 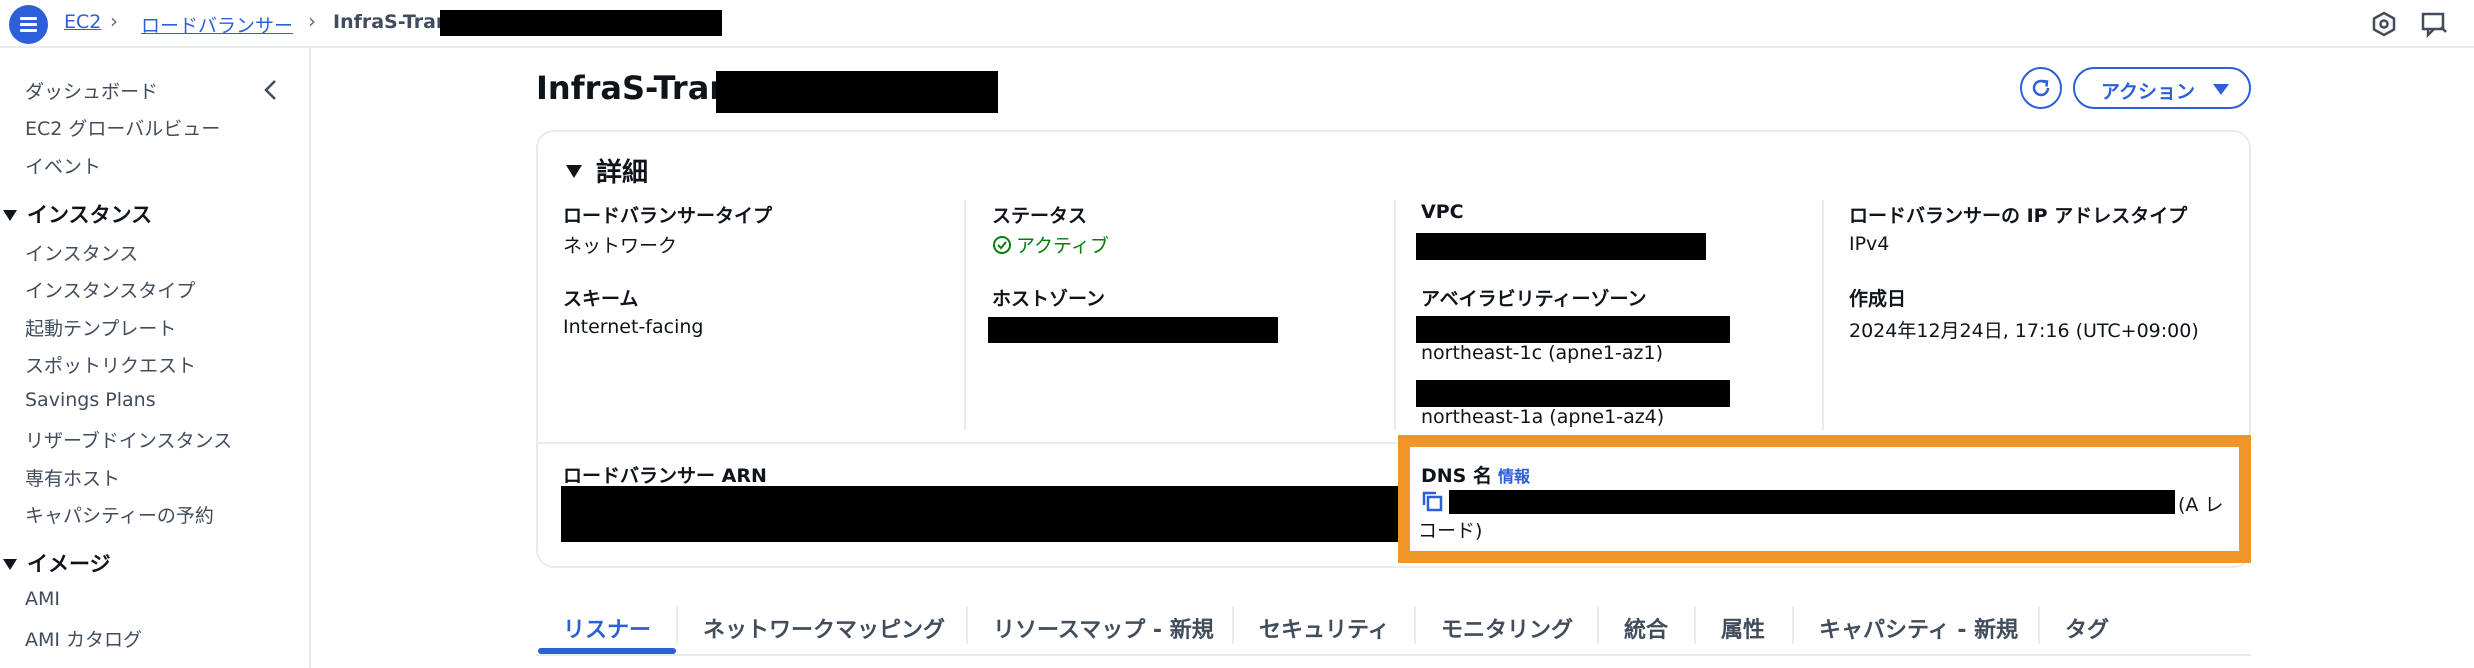 I want to click on details-toggle: 詳細, so click(x=607, y=170).